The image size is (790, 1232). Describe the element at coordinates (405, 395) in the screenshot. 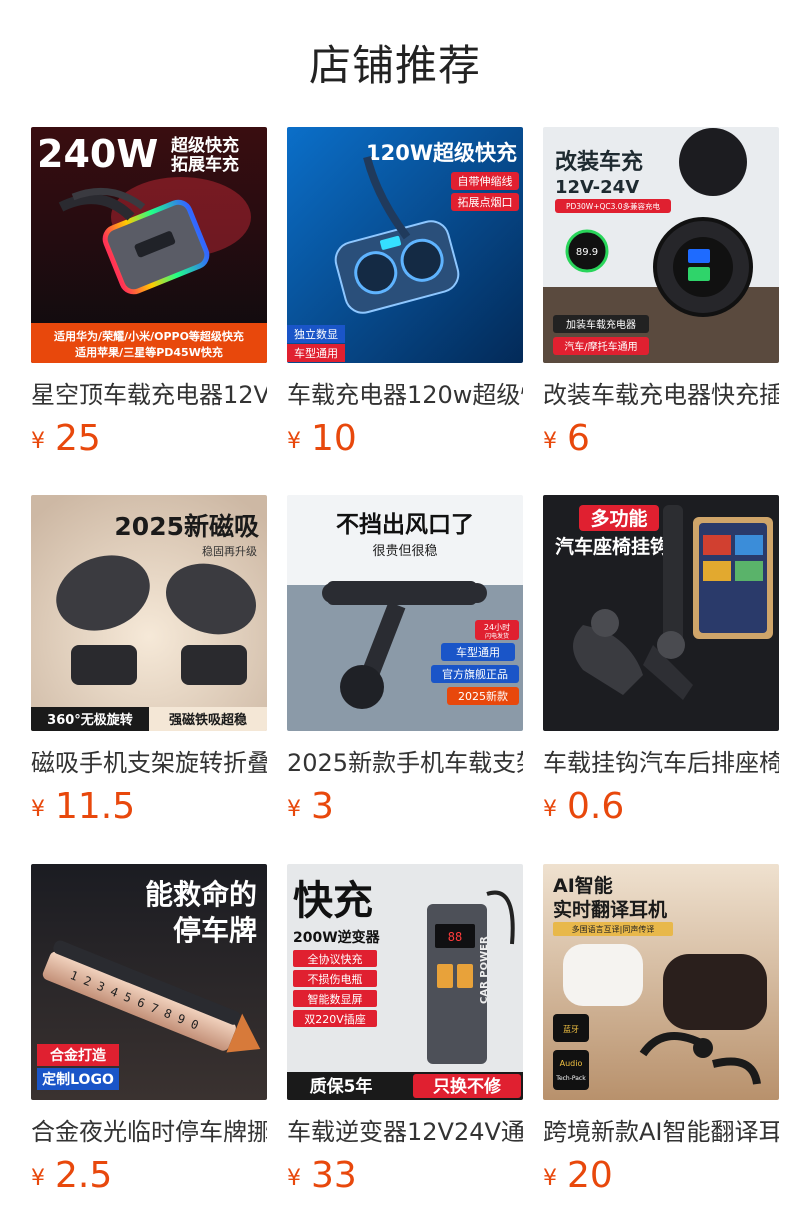

I see `product-name: 车载充电器120w超级快充一拖三` at that location.